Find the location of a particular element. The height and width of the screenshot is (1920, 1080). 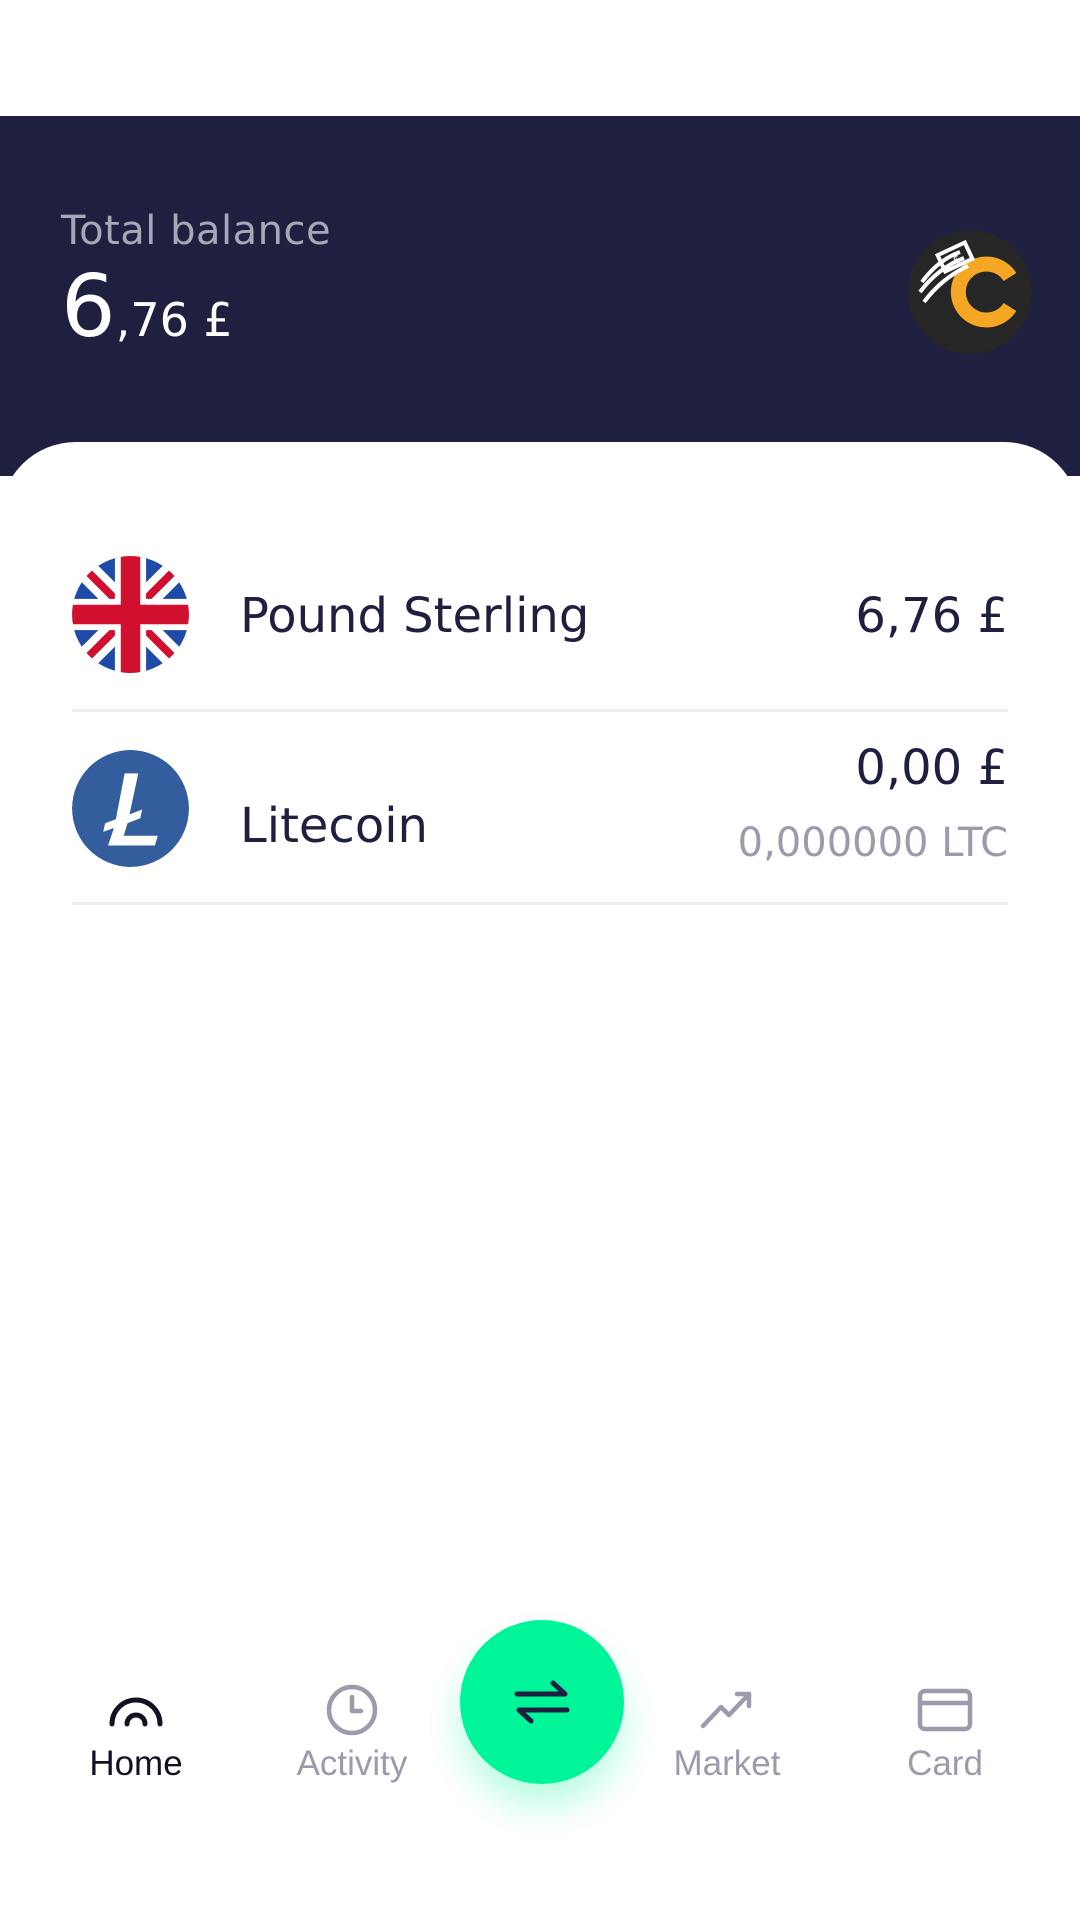

asset-name: Litecoin is located at coordinates (334, 826).